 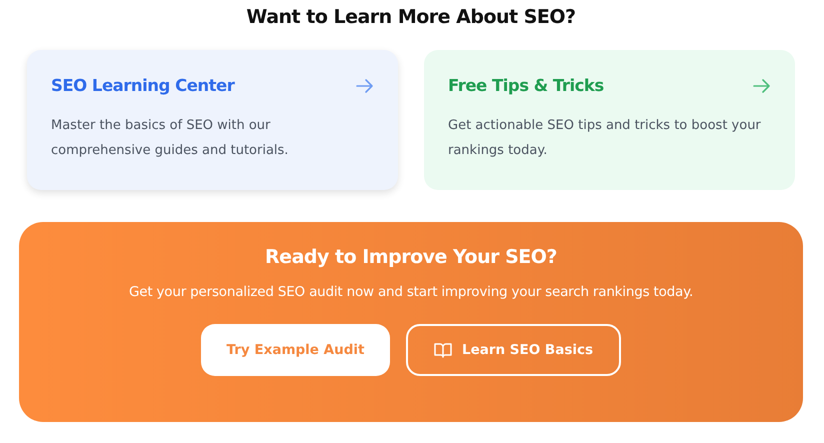 What do you see at coordinates (411, 292) in the screenshot?
I see `cta-text: Get your personalized SEO audit now and start improving your search rankings today.` at bounding box center [411, 292].